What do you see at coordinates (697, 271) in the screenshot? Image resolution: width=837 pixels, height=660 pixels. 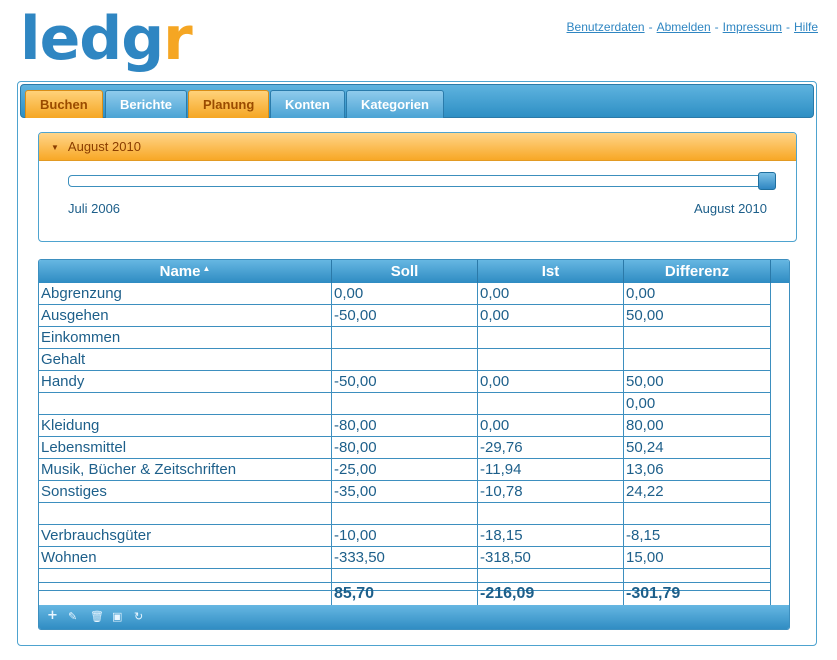 I see `column-header-differenz: Differenz` at bounding box center [697, 271].